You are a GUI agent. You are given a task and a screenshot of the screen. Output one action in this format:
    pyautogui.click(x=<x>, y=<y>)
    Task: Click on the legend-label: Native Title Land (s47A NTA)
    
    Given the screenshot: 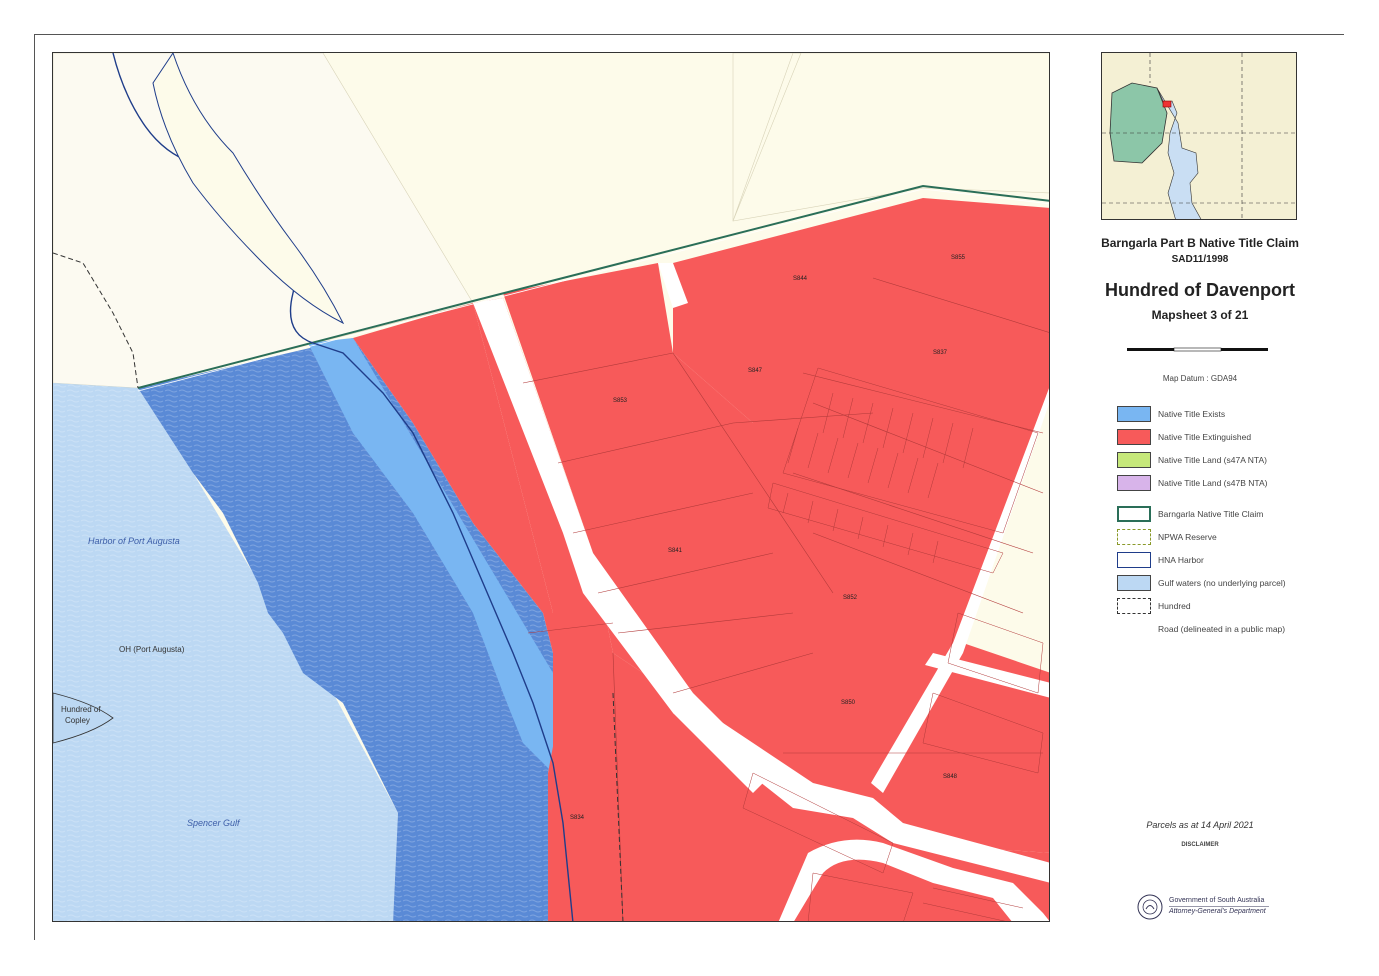 What is the action you would take?
    pyautogui.click(x=1212, y=460)
    